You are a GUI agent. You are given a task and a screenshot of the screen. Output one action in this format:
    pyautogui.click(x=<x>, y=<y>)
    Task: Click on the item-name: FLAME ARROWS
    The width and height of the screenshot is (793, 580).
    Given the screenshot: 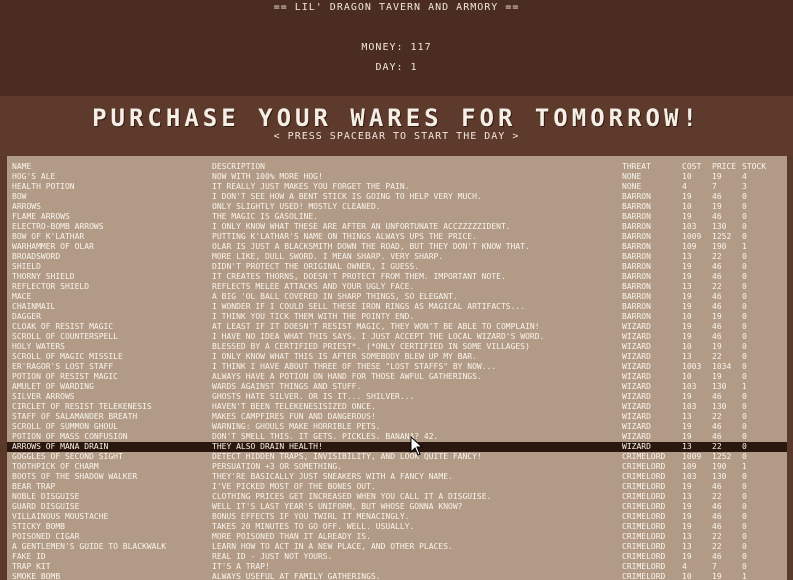 What is the action you would take?
    pyautogui.click(x=41, y=216)
    